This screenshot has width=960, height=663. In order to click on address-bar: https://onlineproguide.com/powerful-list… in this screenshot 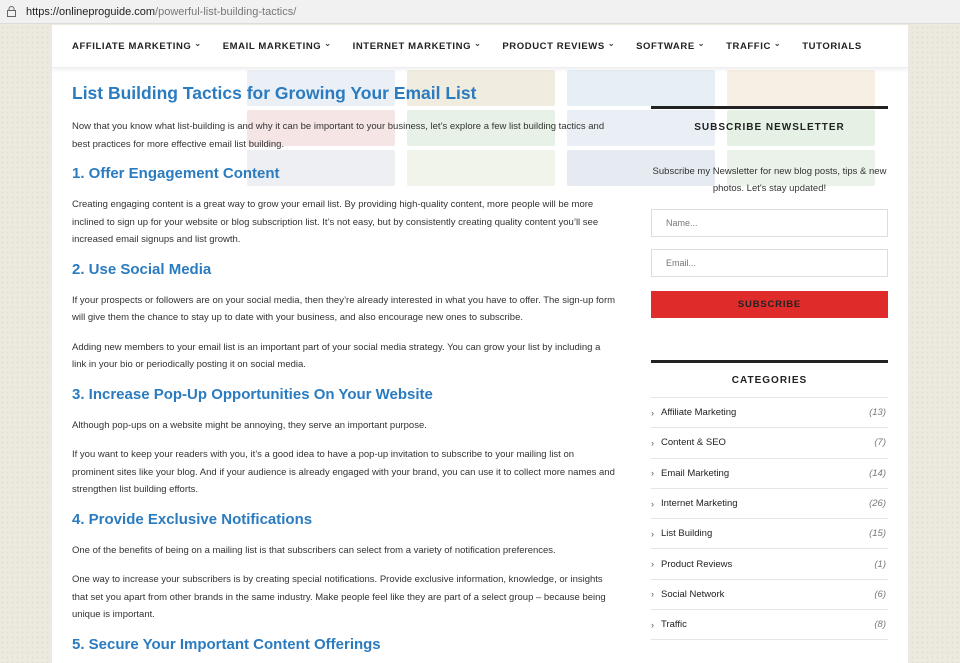, I will do `click(480, 12)`.